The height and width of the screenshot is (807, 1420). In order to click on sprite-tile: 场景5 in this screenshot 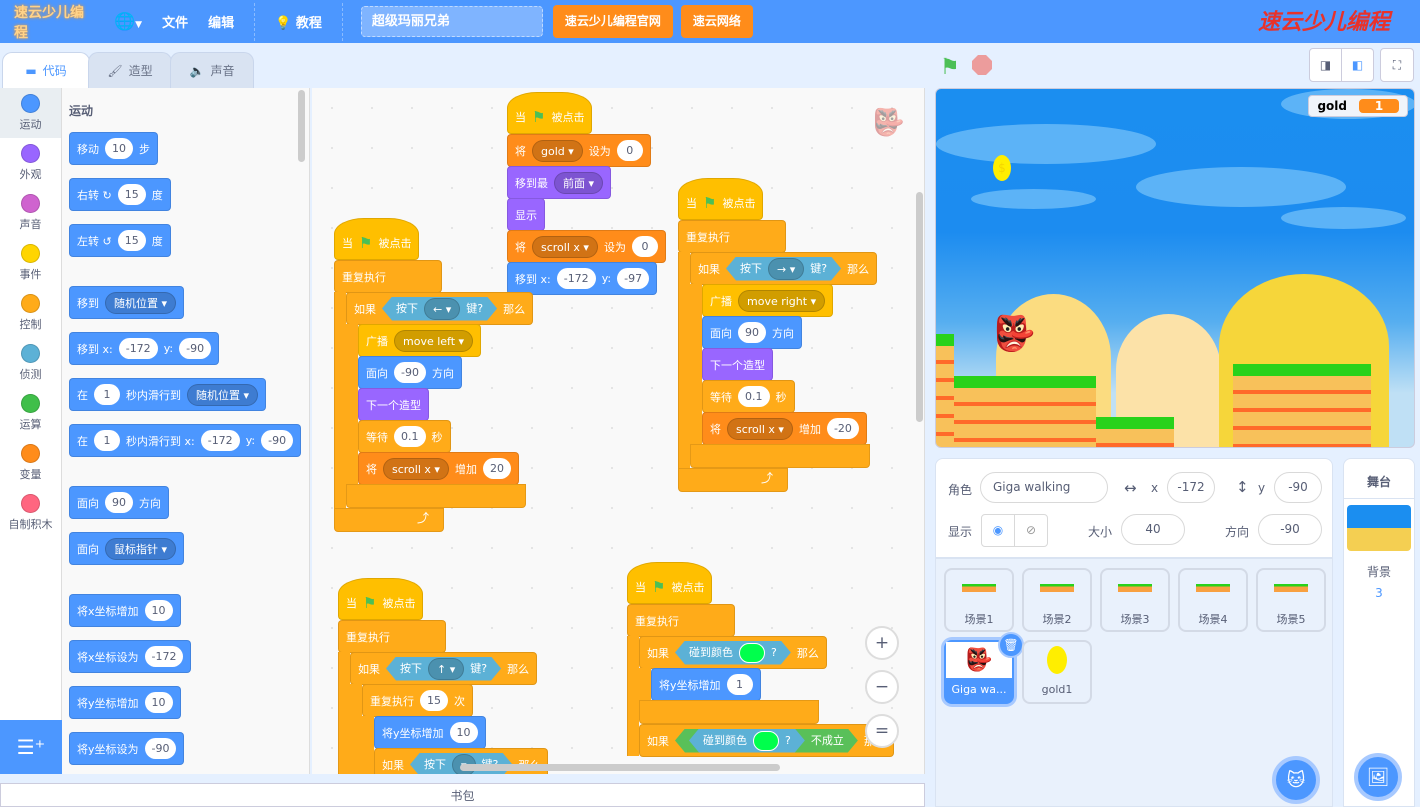, I will do `click(1291, 600)`.